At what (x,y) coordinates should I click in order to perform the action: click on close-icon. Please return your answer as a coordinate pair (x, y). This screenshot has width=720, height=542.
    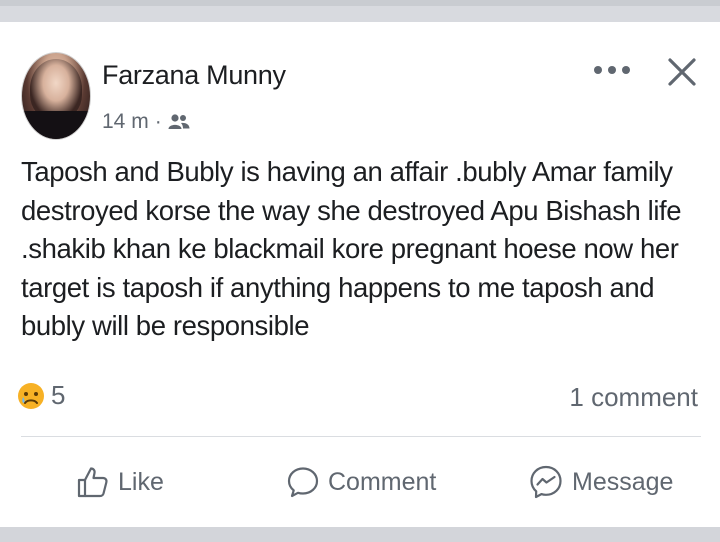
    Looking at the image, I should click on (682, 72).